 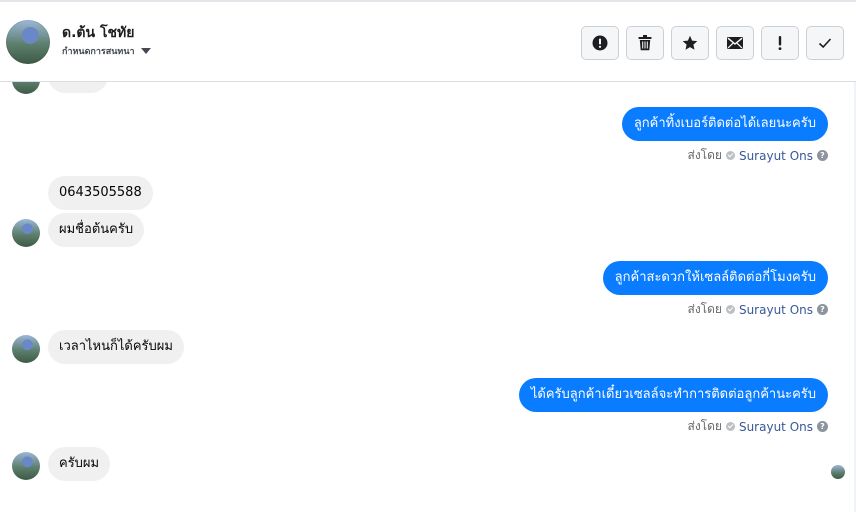 I want to click on trash-icon, so click(x=645, y=43).